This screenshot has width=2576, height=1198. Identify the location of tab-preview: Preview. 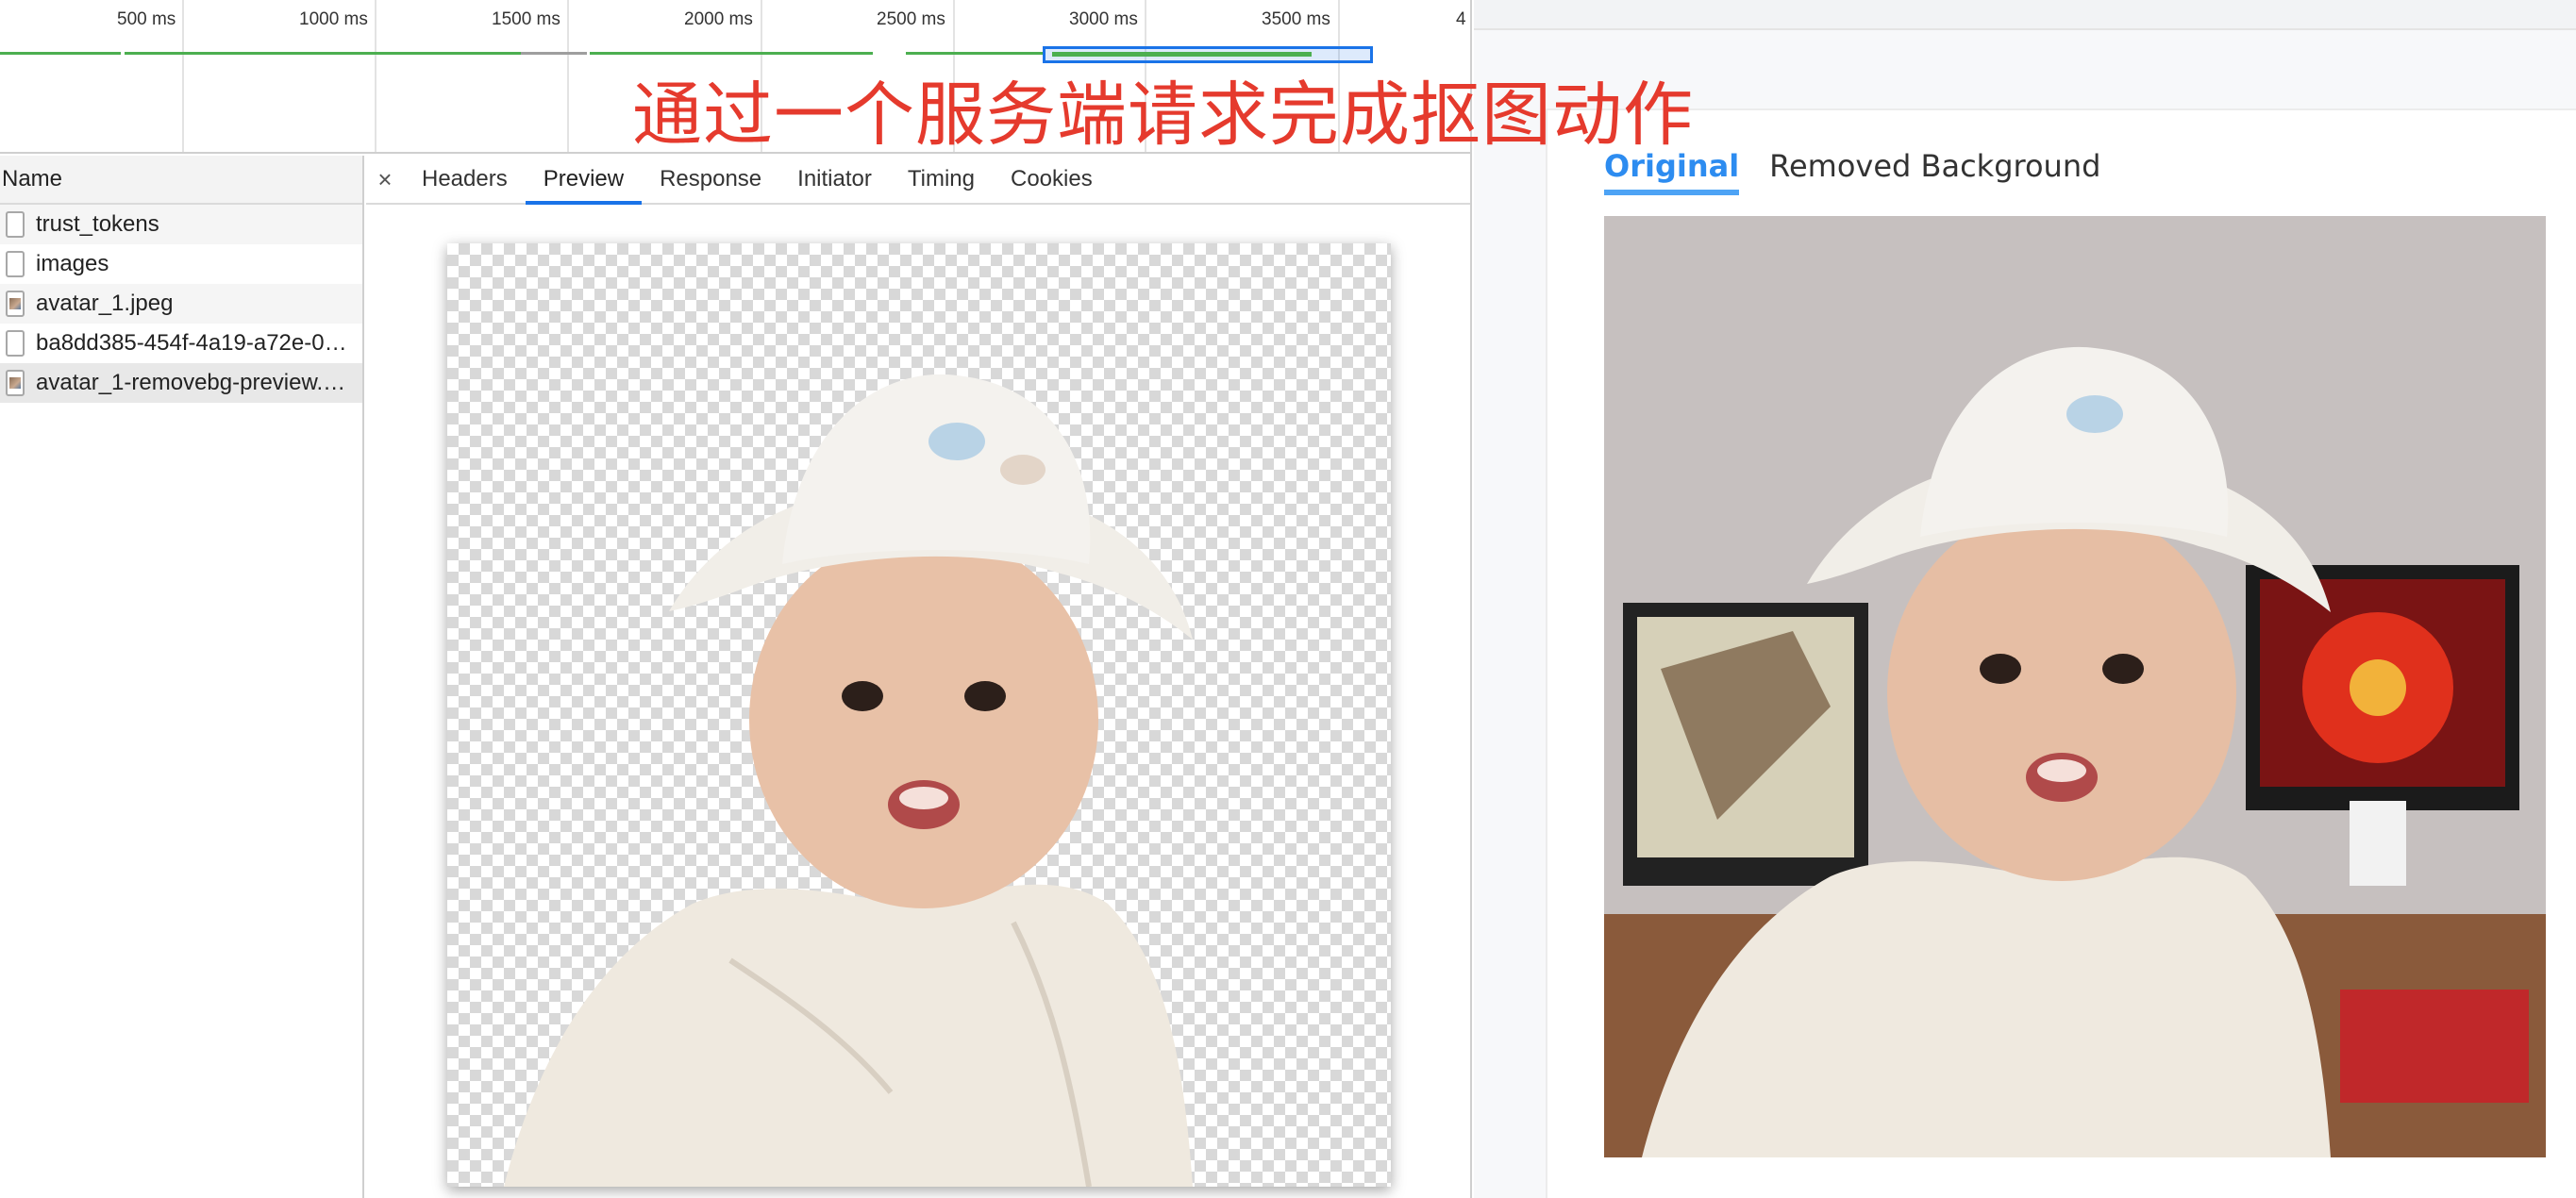
(584, 180).